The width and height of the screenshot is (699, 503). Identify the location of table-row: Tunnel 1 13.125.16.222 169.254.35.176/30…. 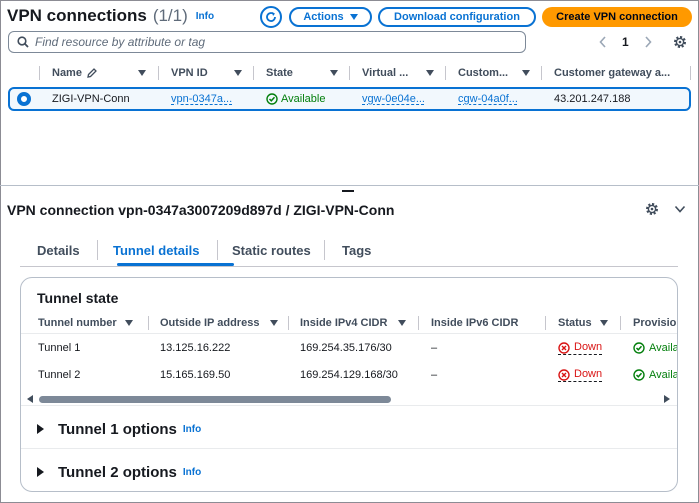
(349, 348).